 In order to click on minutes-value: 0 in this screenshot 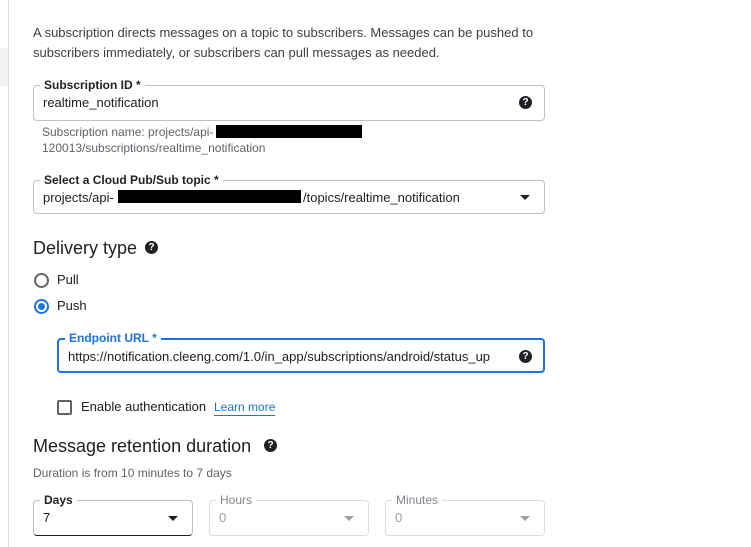, I will do `click(399, 517)`.